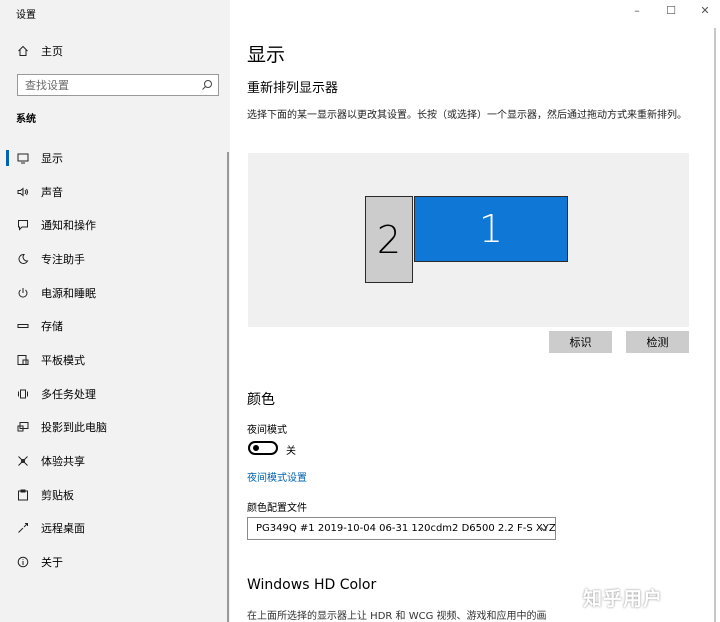 The image size is (720, 622). Describe the element at coordinates (52, 326) in the screenshot. I see `sidebar-item-label: 存储` at that location.